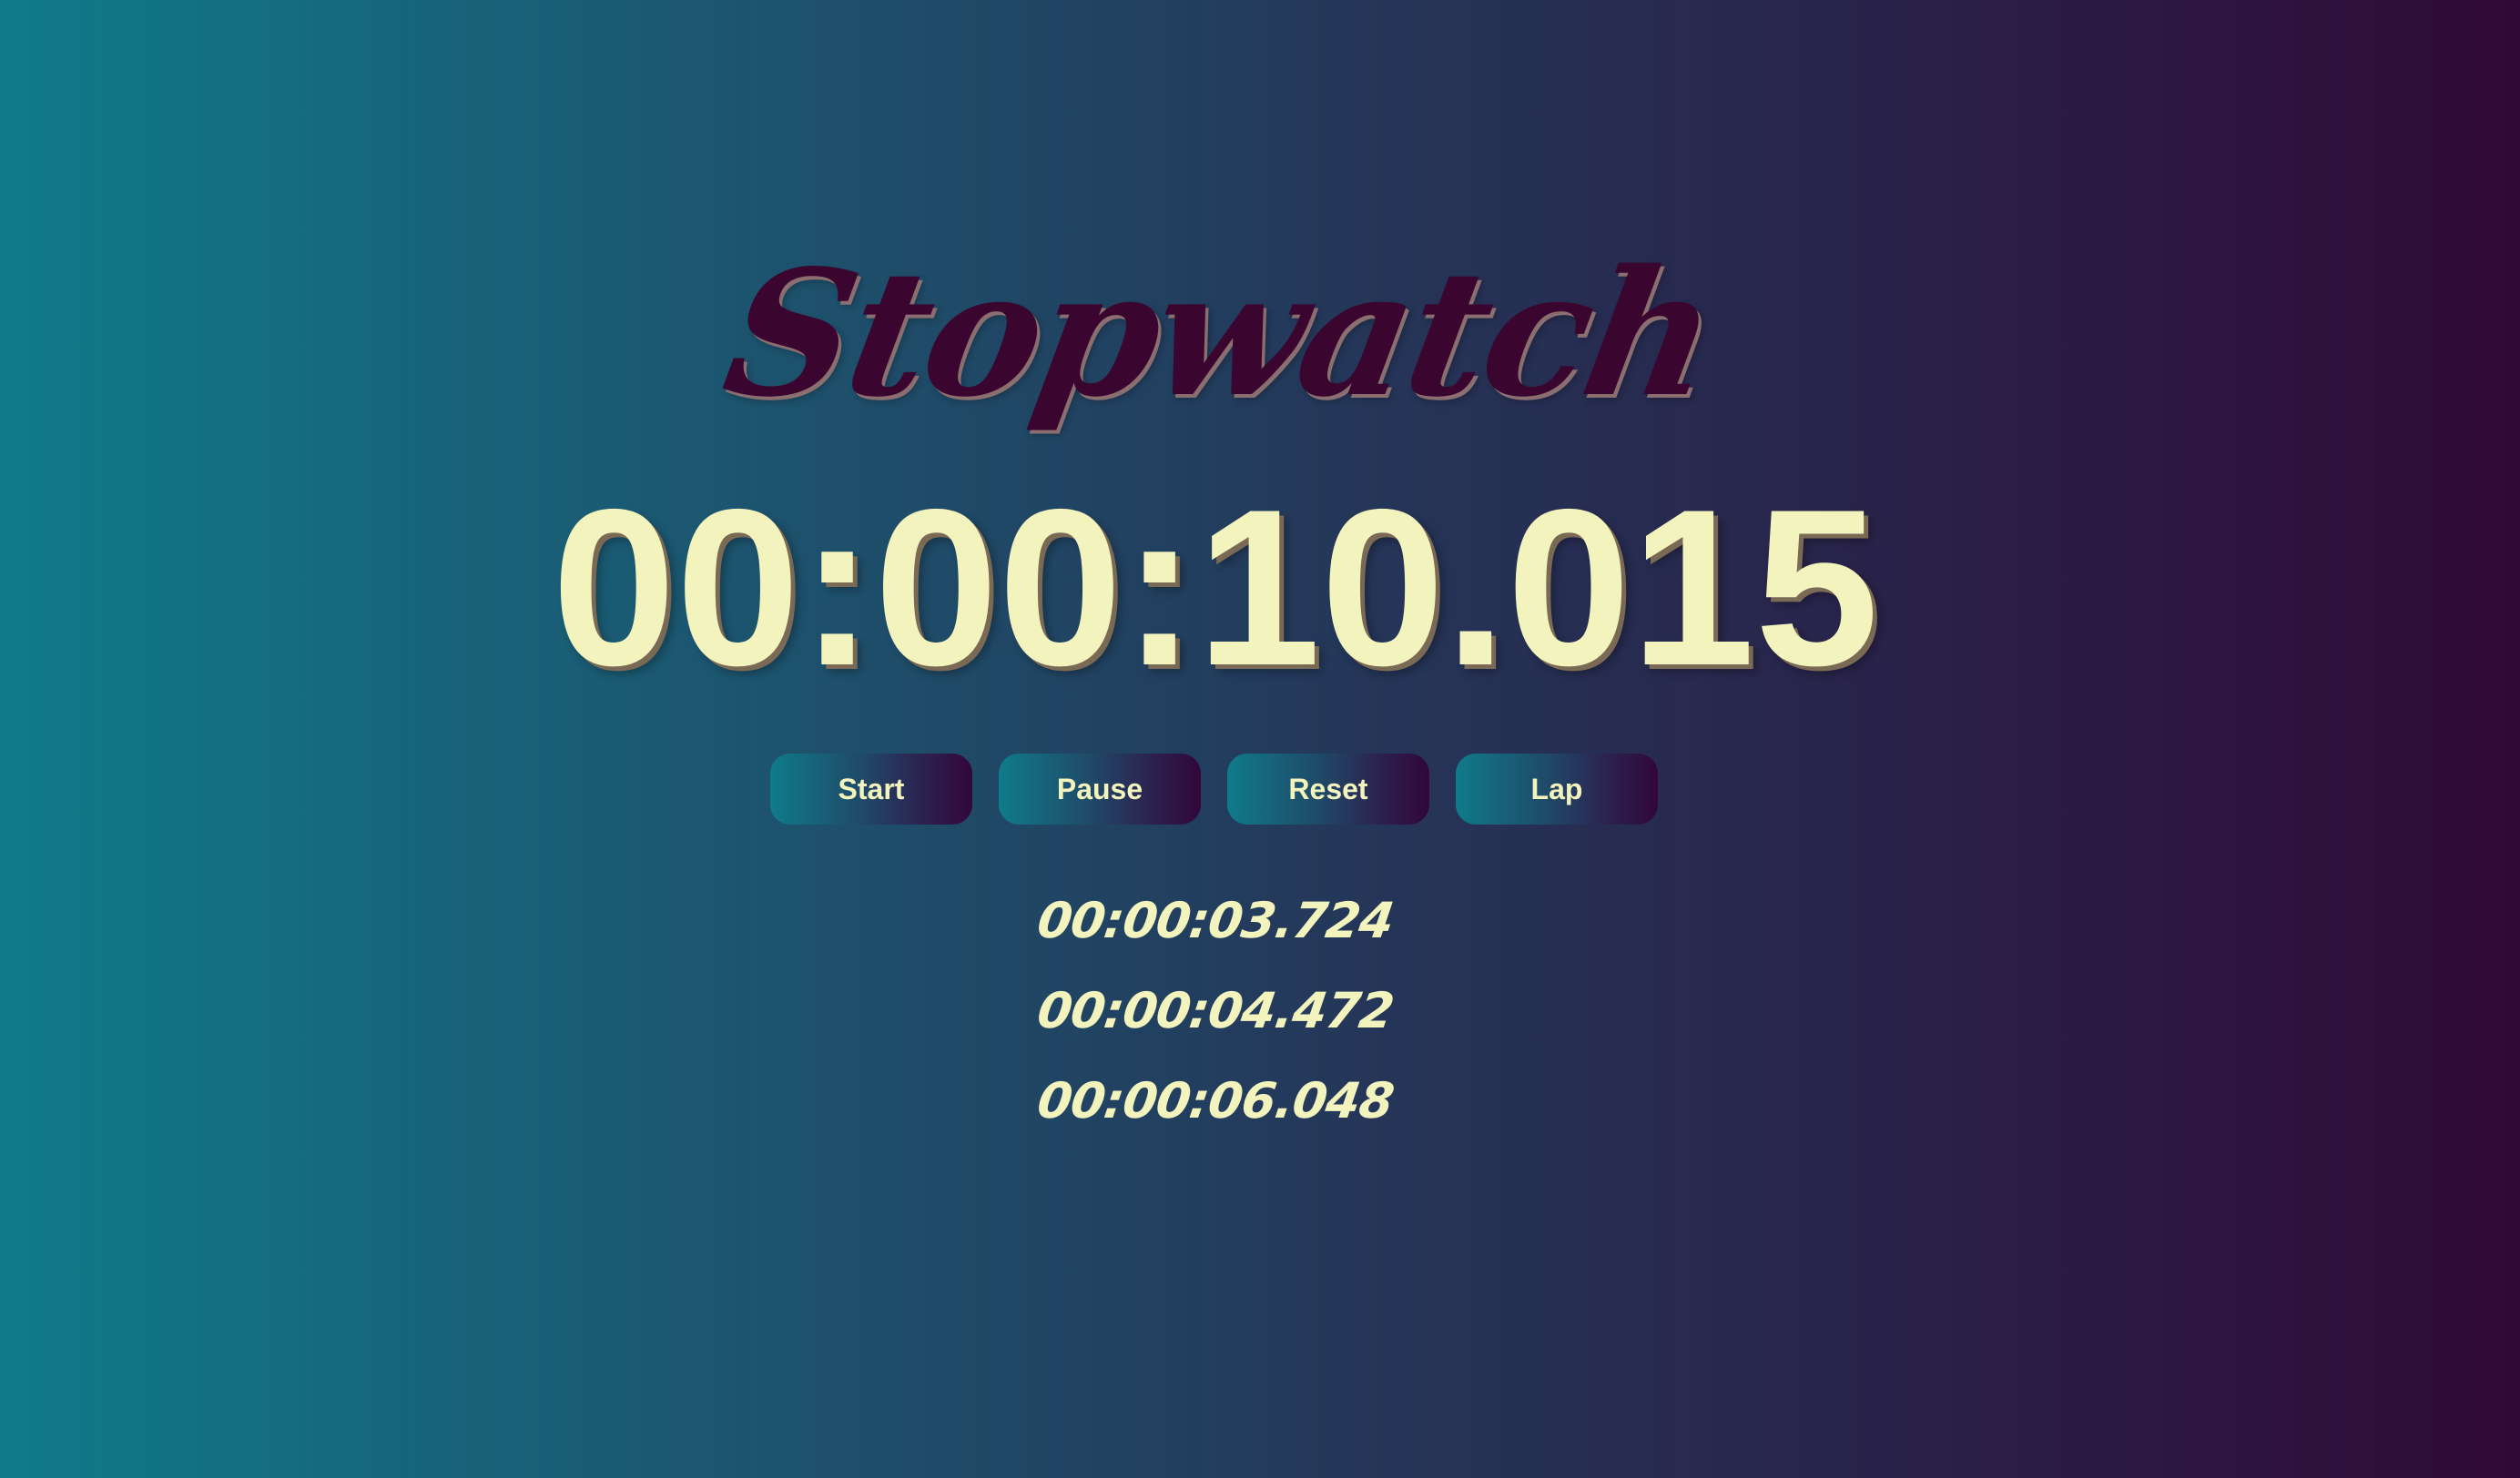  Describe the element at coordinates (1215, 920) in the screenshot. I see `lap-item: 00:00:03.724` at that location.